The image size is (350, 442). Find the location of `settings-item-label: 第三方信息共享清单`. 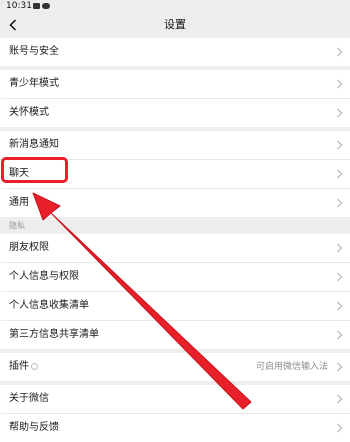

settings-item-label: 第三方信息共享清单 is located at coordinates (54, 334).